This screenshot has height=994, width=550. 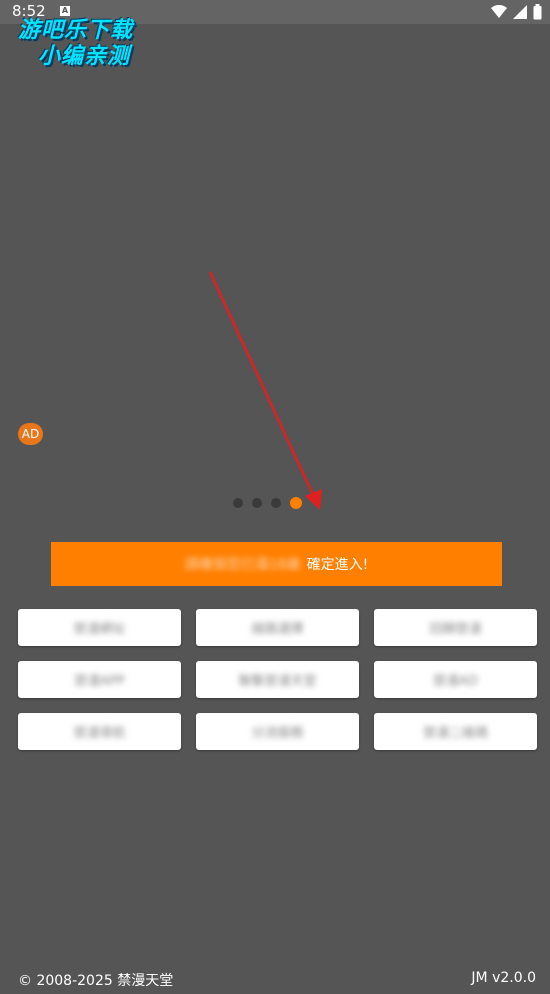 I want to click on link-button-label: 聯繫禁漫天堂, so click(x=277, y=681).